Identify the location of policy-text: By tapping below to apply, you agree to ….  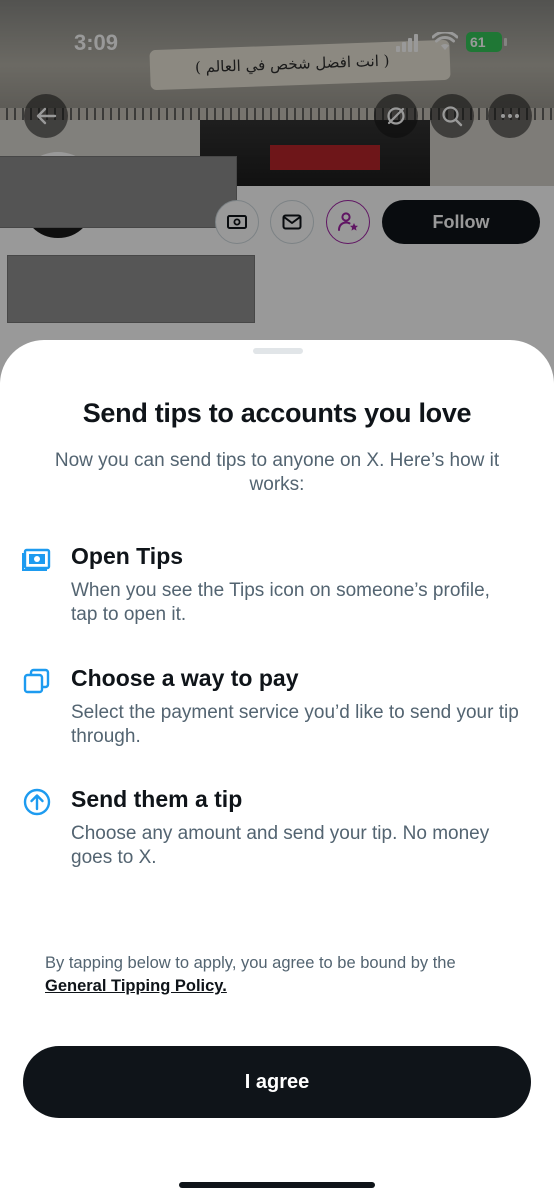
(250, 963).